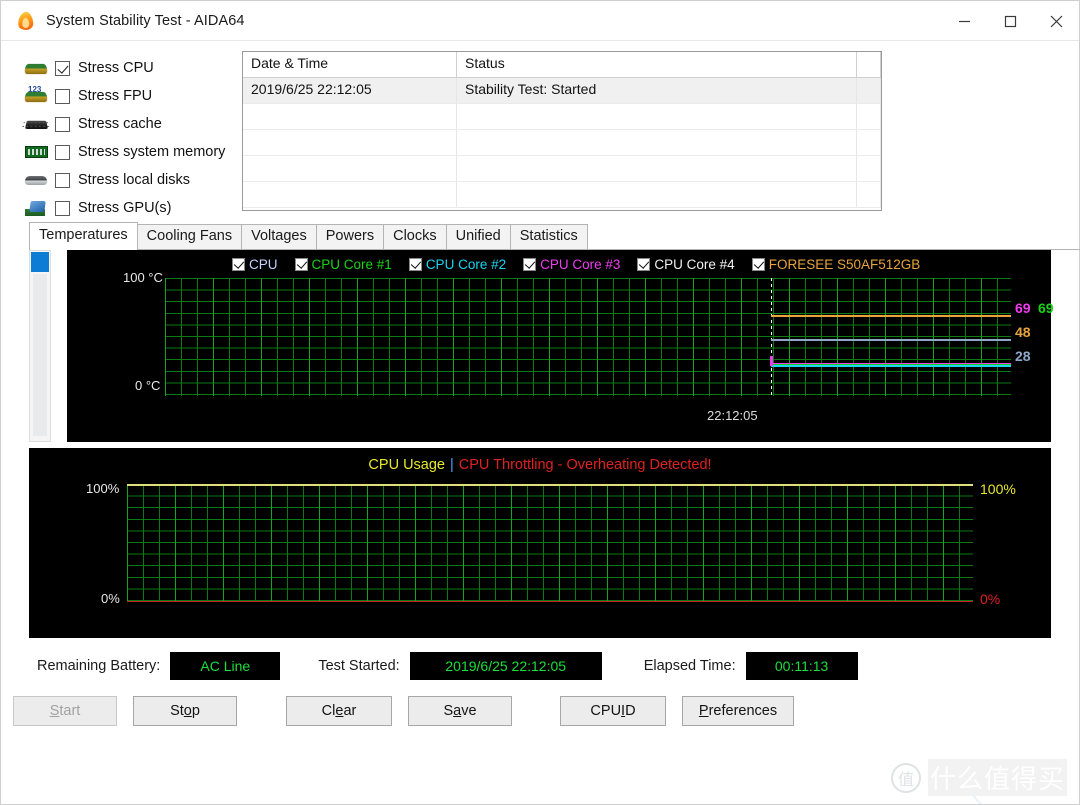  I want to click on usage-trace-top, so click(550, 485).